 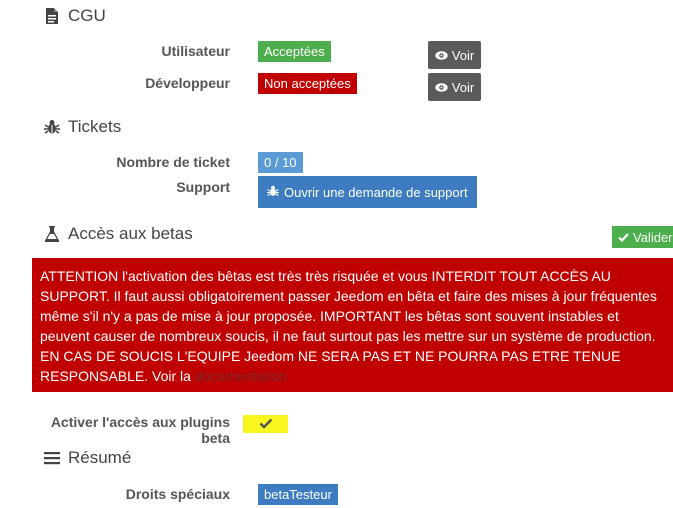 What do you see at coordinates (294, 51) in the screenshot?
I see `cgu-user-status-badge: Acceptées` at bounding box center [294, 51].